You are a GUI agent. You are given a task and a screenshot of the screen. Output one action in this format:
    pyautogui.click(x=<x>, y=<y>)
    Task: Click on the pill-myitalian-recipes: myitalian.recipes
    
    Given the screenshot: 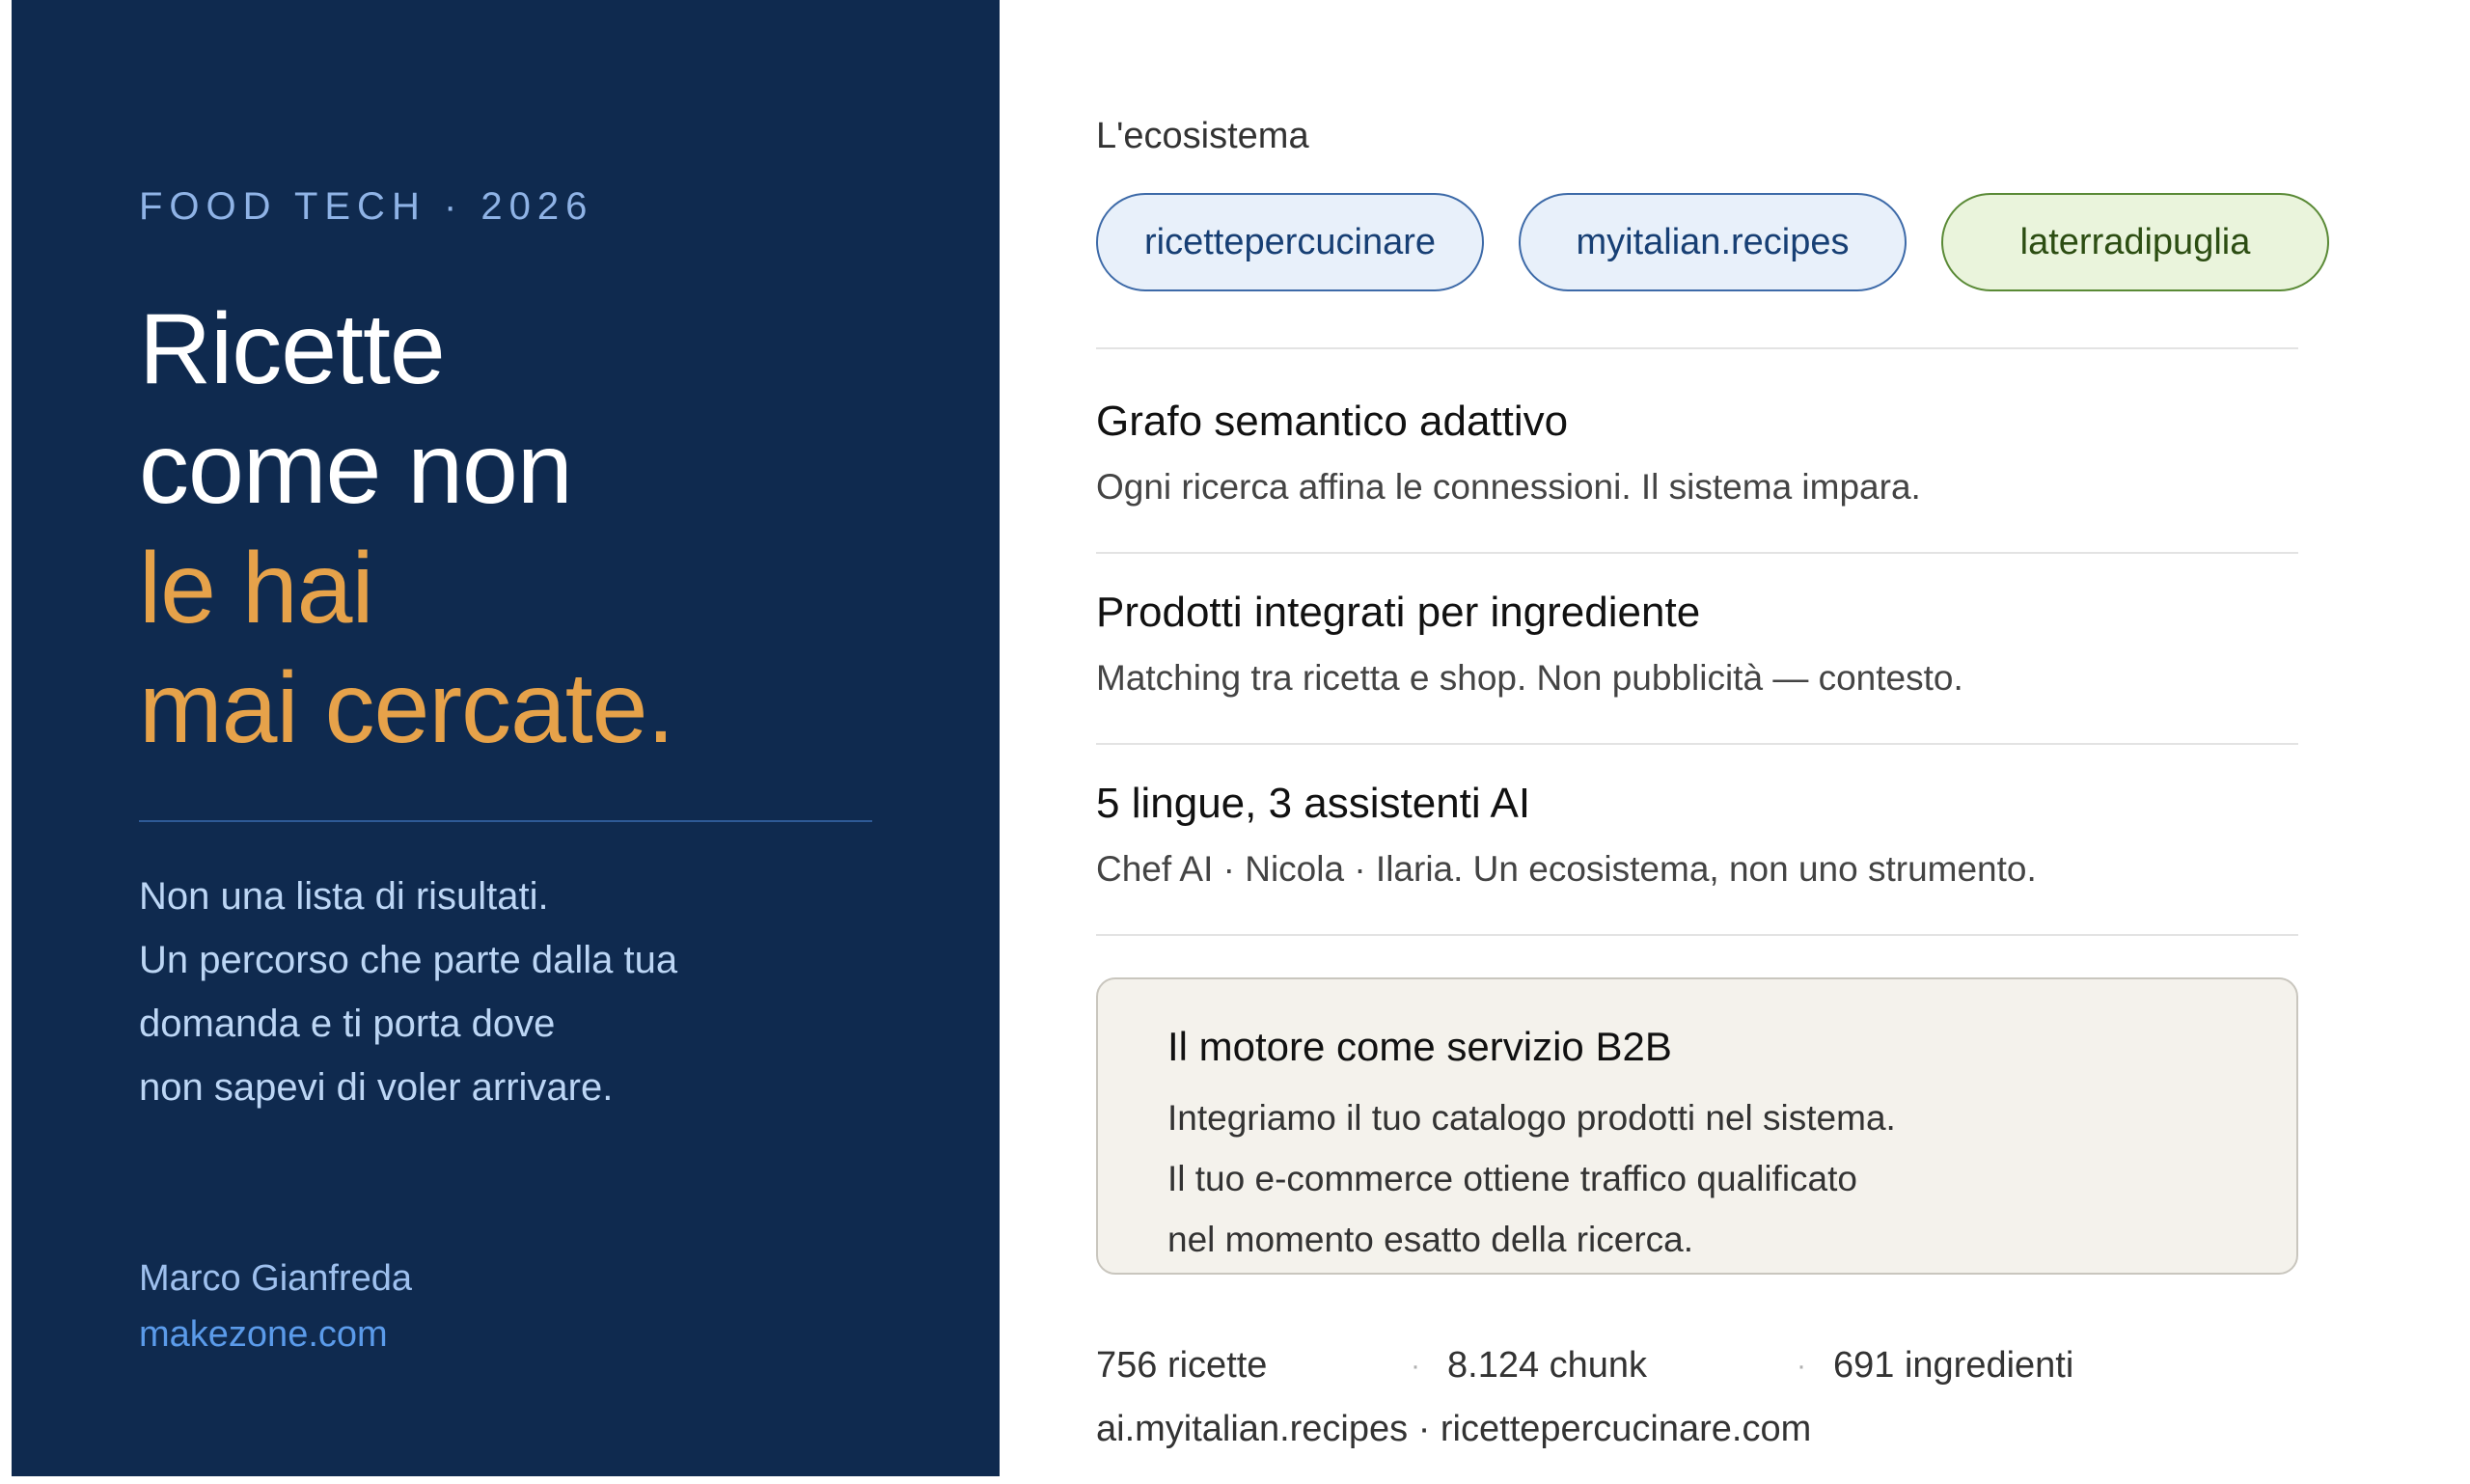 What is the action you would take?
    pyautogui.click(x=1713, y=242)
    